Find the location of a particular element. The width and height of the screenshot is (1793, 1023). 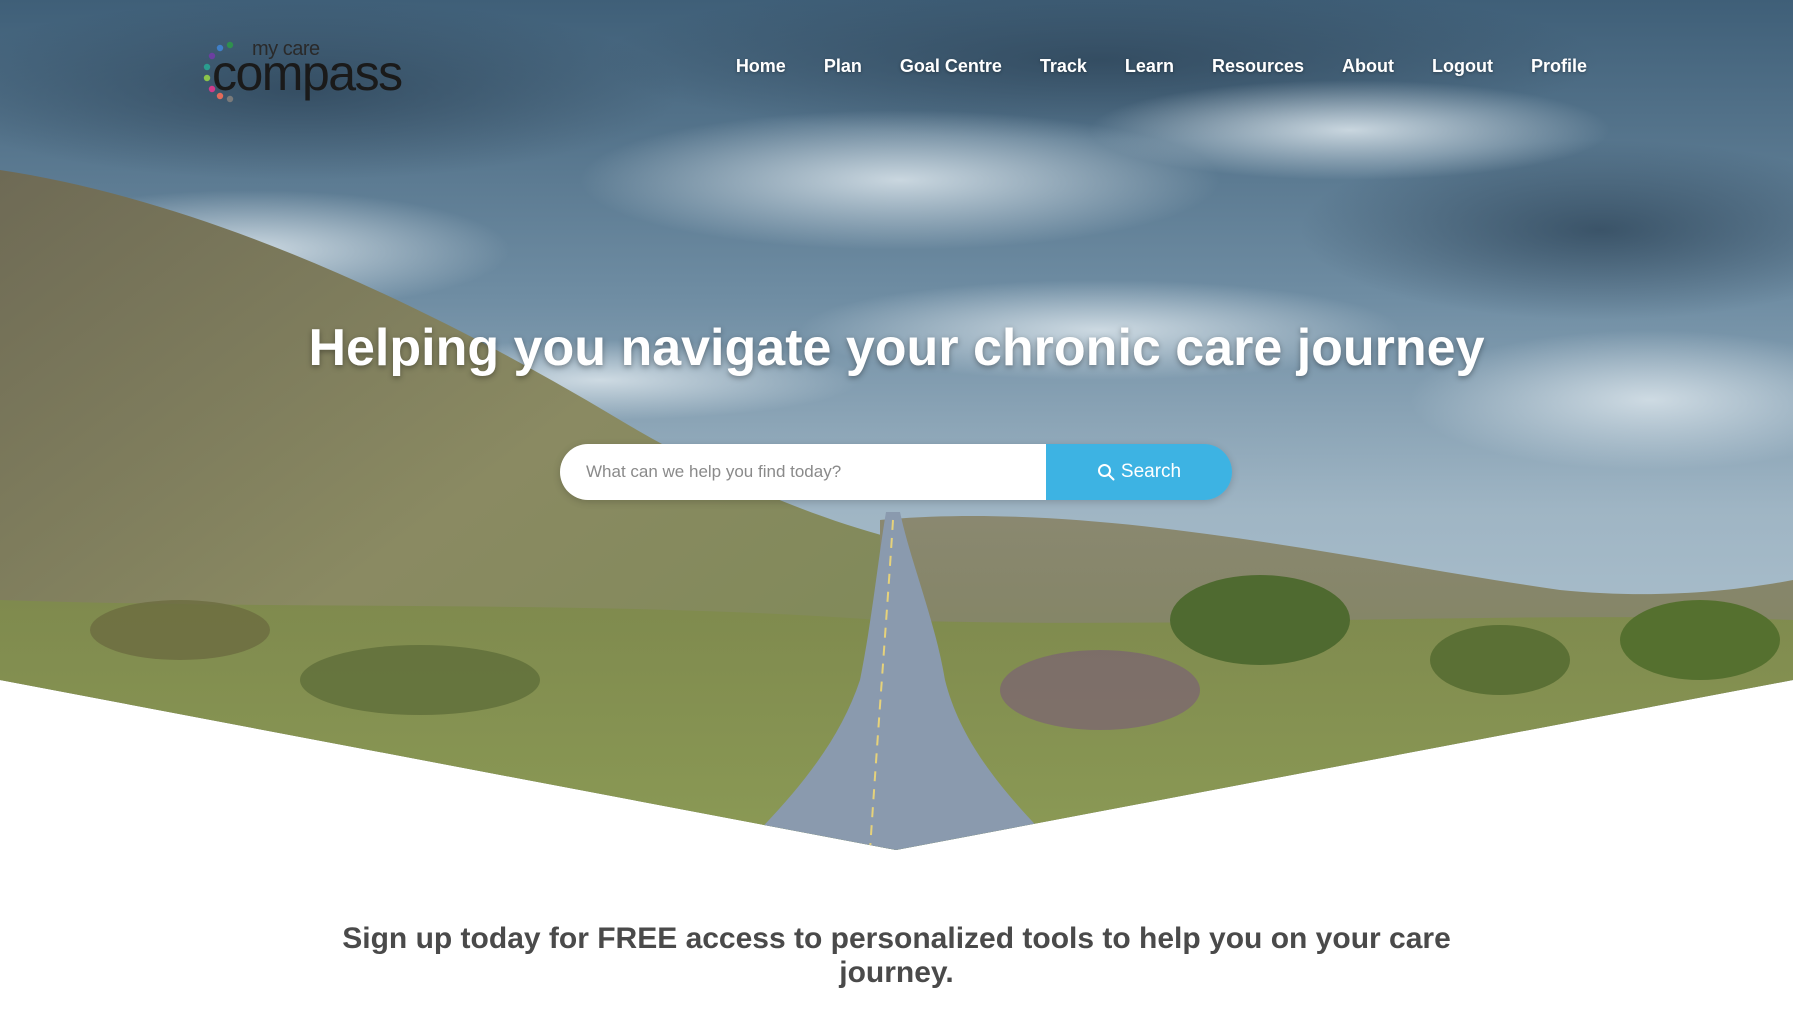

search-button: Search is located at coordinates (1139, 472).